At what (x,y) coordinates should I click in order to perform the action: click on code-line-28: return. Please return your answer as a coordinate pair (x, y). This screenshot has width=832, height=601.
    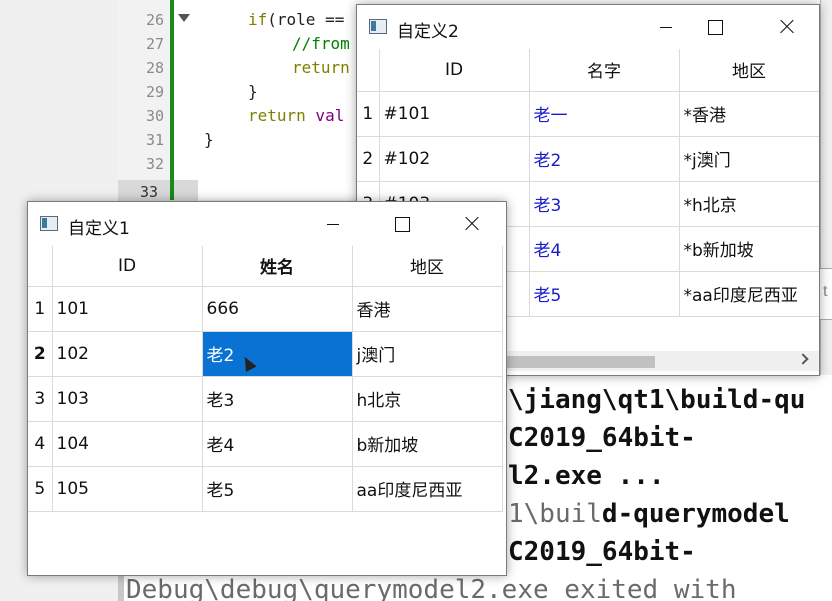
    Looking at the image, I should click on (321, 67).